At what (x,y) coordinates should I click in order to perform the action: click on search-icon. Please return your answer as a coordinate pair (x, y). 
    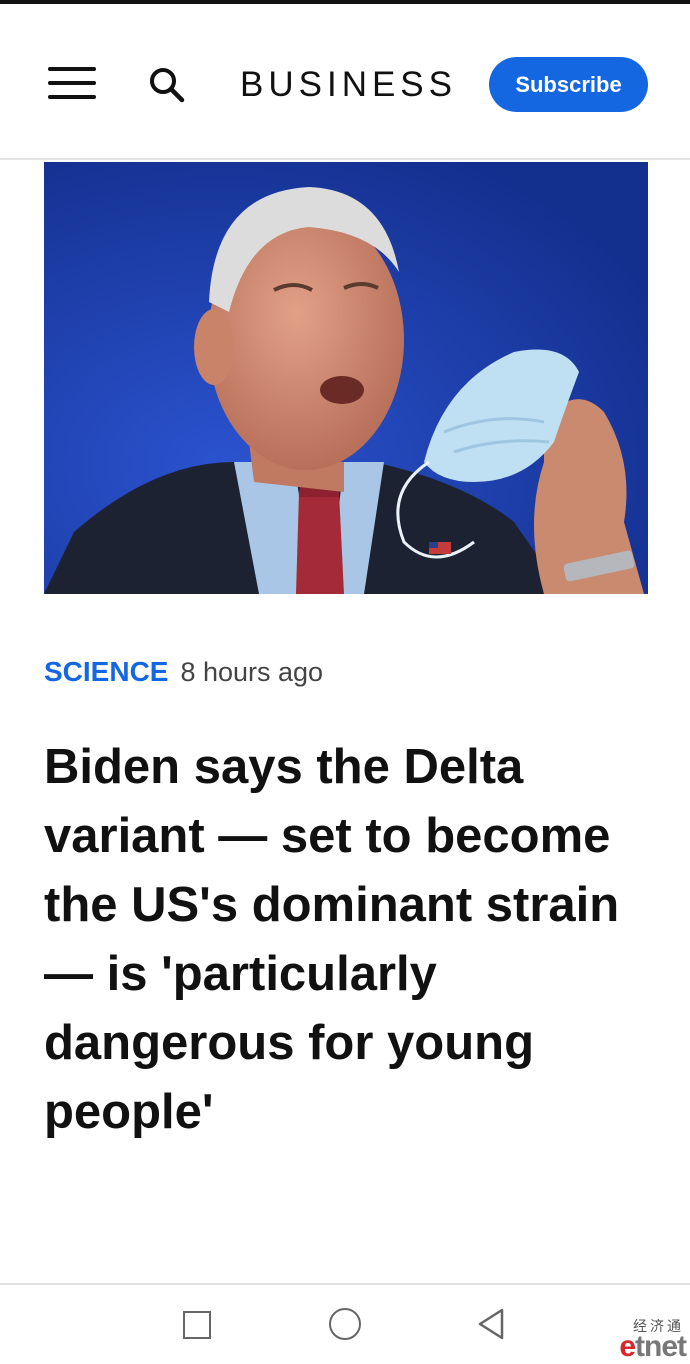
    Looking at the image, I should click on (167, 85).